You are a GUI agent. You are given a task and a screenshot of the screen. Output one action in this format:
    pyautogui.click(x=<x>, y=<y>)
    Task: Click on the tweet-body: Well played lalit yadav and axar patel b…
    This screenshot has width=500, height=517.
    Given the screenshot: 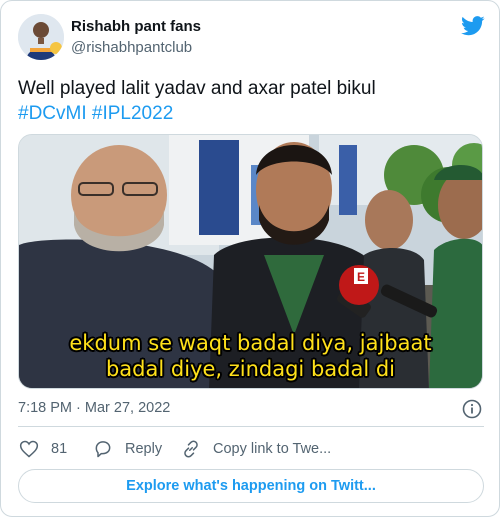 What is the action you would take?
    pyautogui.click(x=197, y=88)
    